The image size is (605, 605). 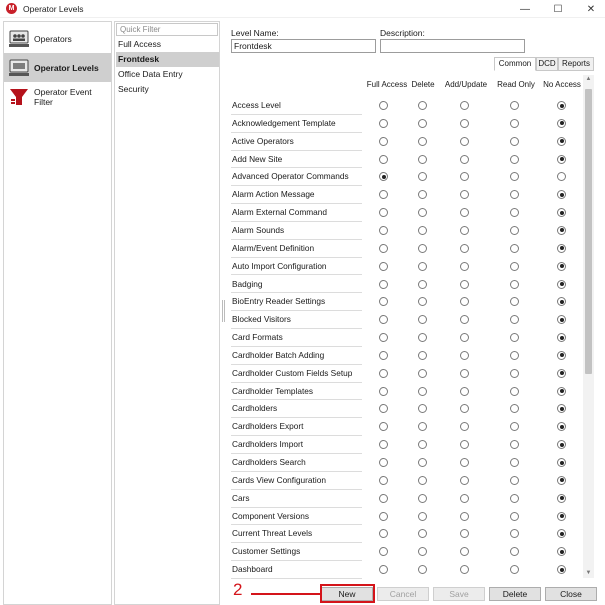 I want to click on level-item-frontdesk: Frontdesk, so click(x=167, y=59).